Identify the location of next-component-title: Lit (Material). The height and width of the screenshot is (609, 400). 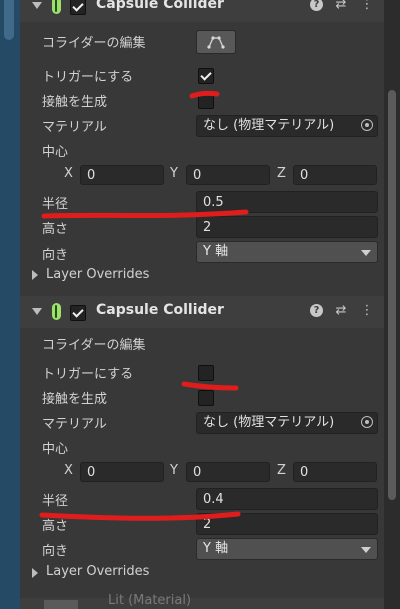
(150, 600).